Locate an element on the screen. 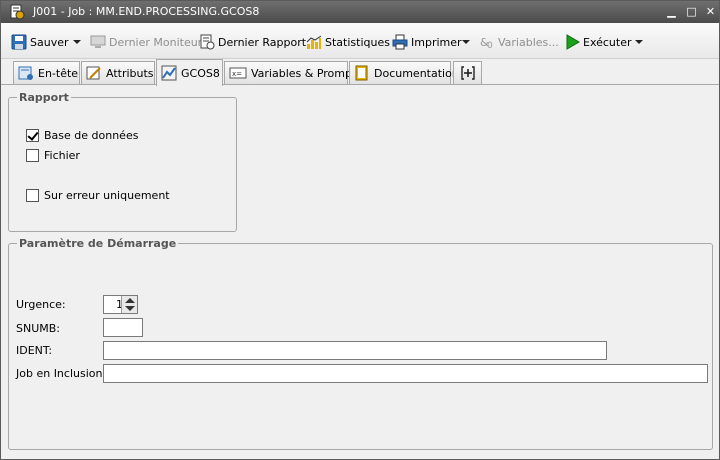 This screenshot has width=720, height=460. tab-label: GCOS8 is located at coordinates (200, 73).